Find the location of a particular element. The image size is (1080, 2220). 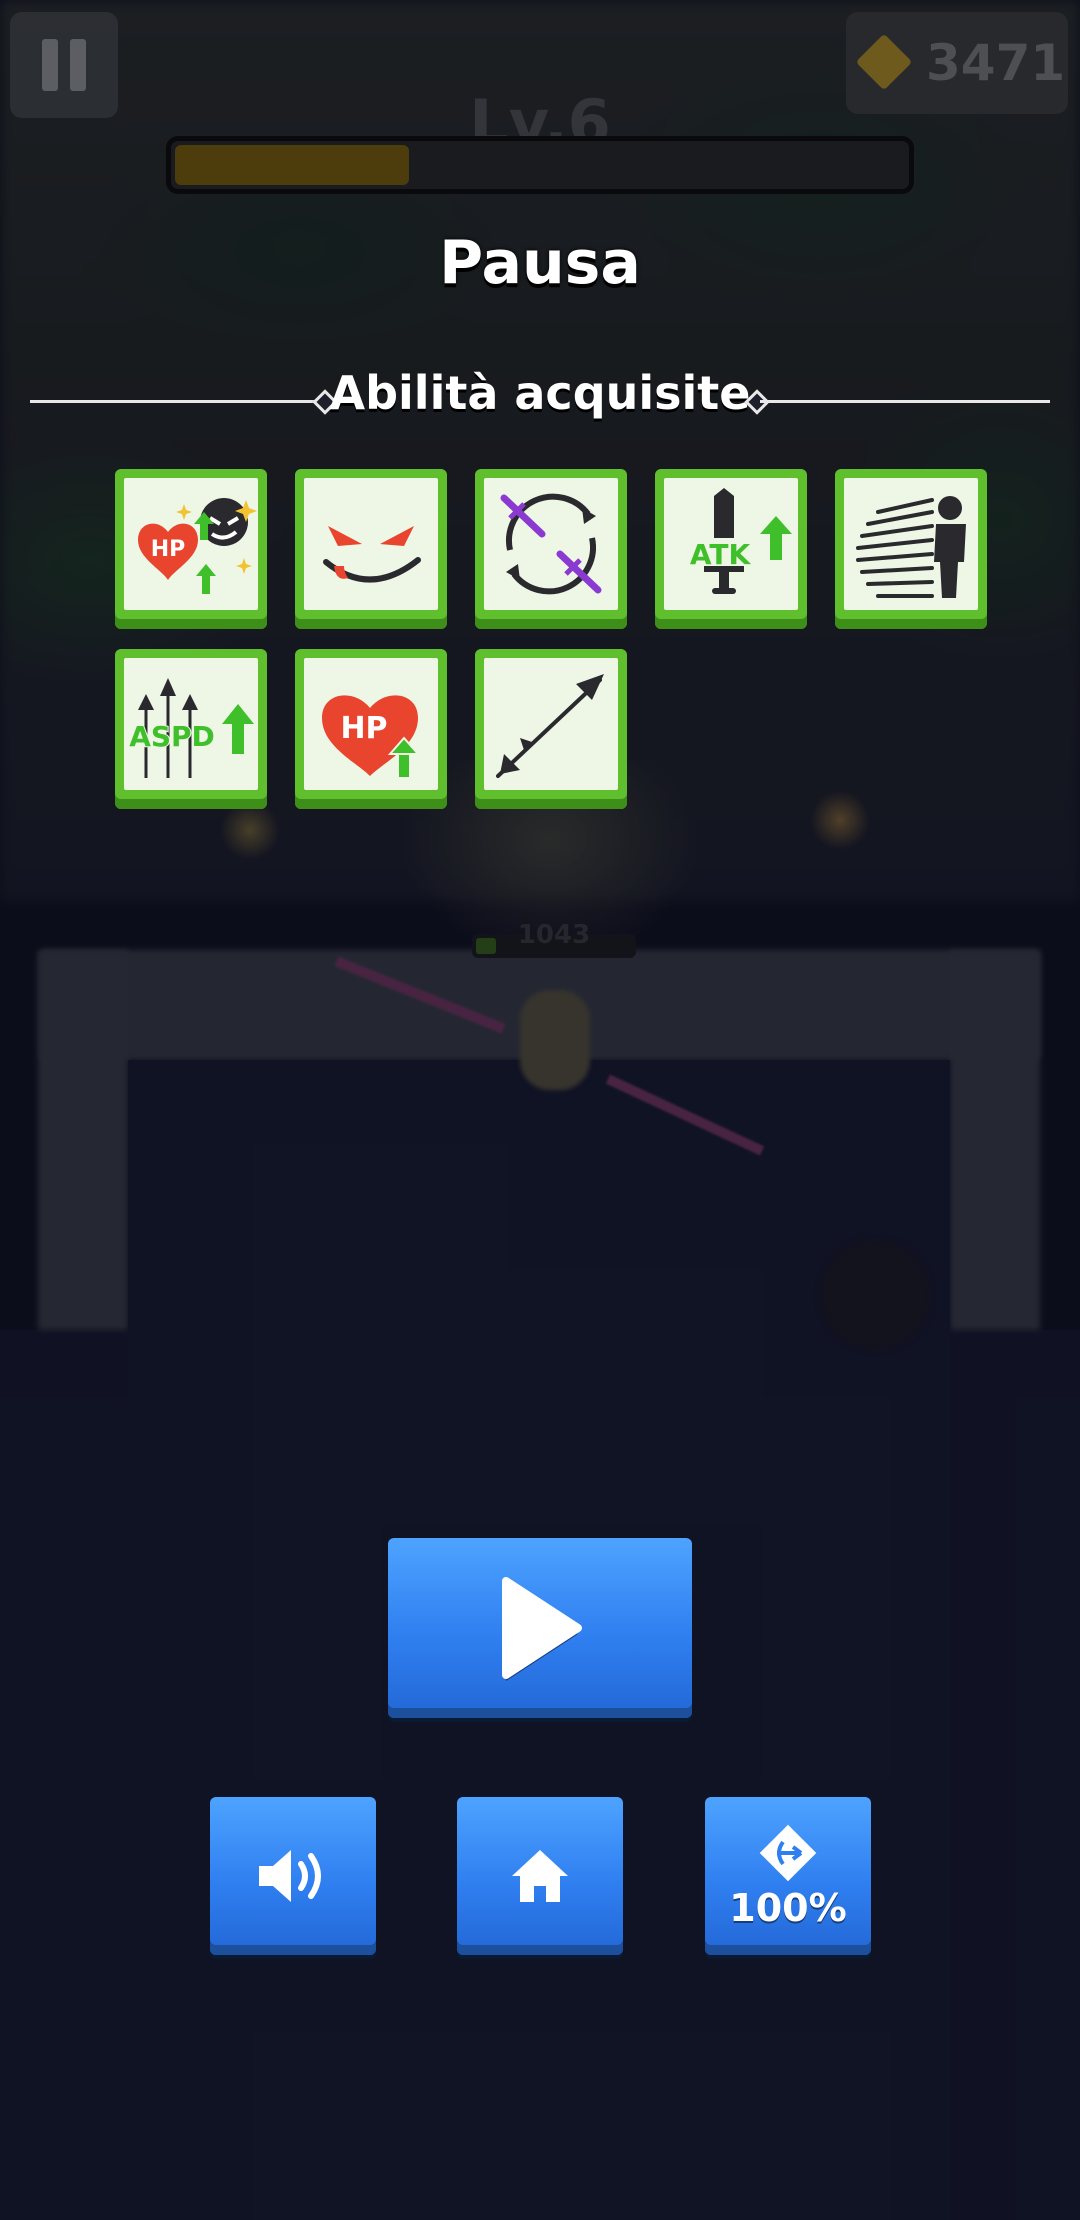

skill-text: ATK is located at coordinates (721, 554).